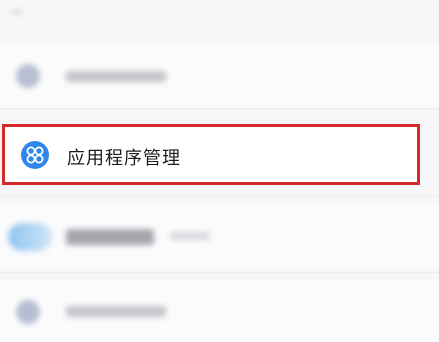 The height and width of the screenshot is (342, 439). What do you see at coordinates (124, 158) in the screenshot?
I see `settings-item-label: 应用程序管理` at bounding box center [124, 158].